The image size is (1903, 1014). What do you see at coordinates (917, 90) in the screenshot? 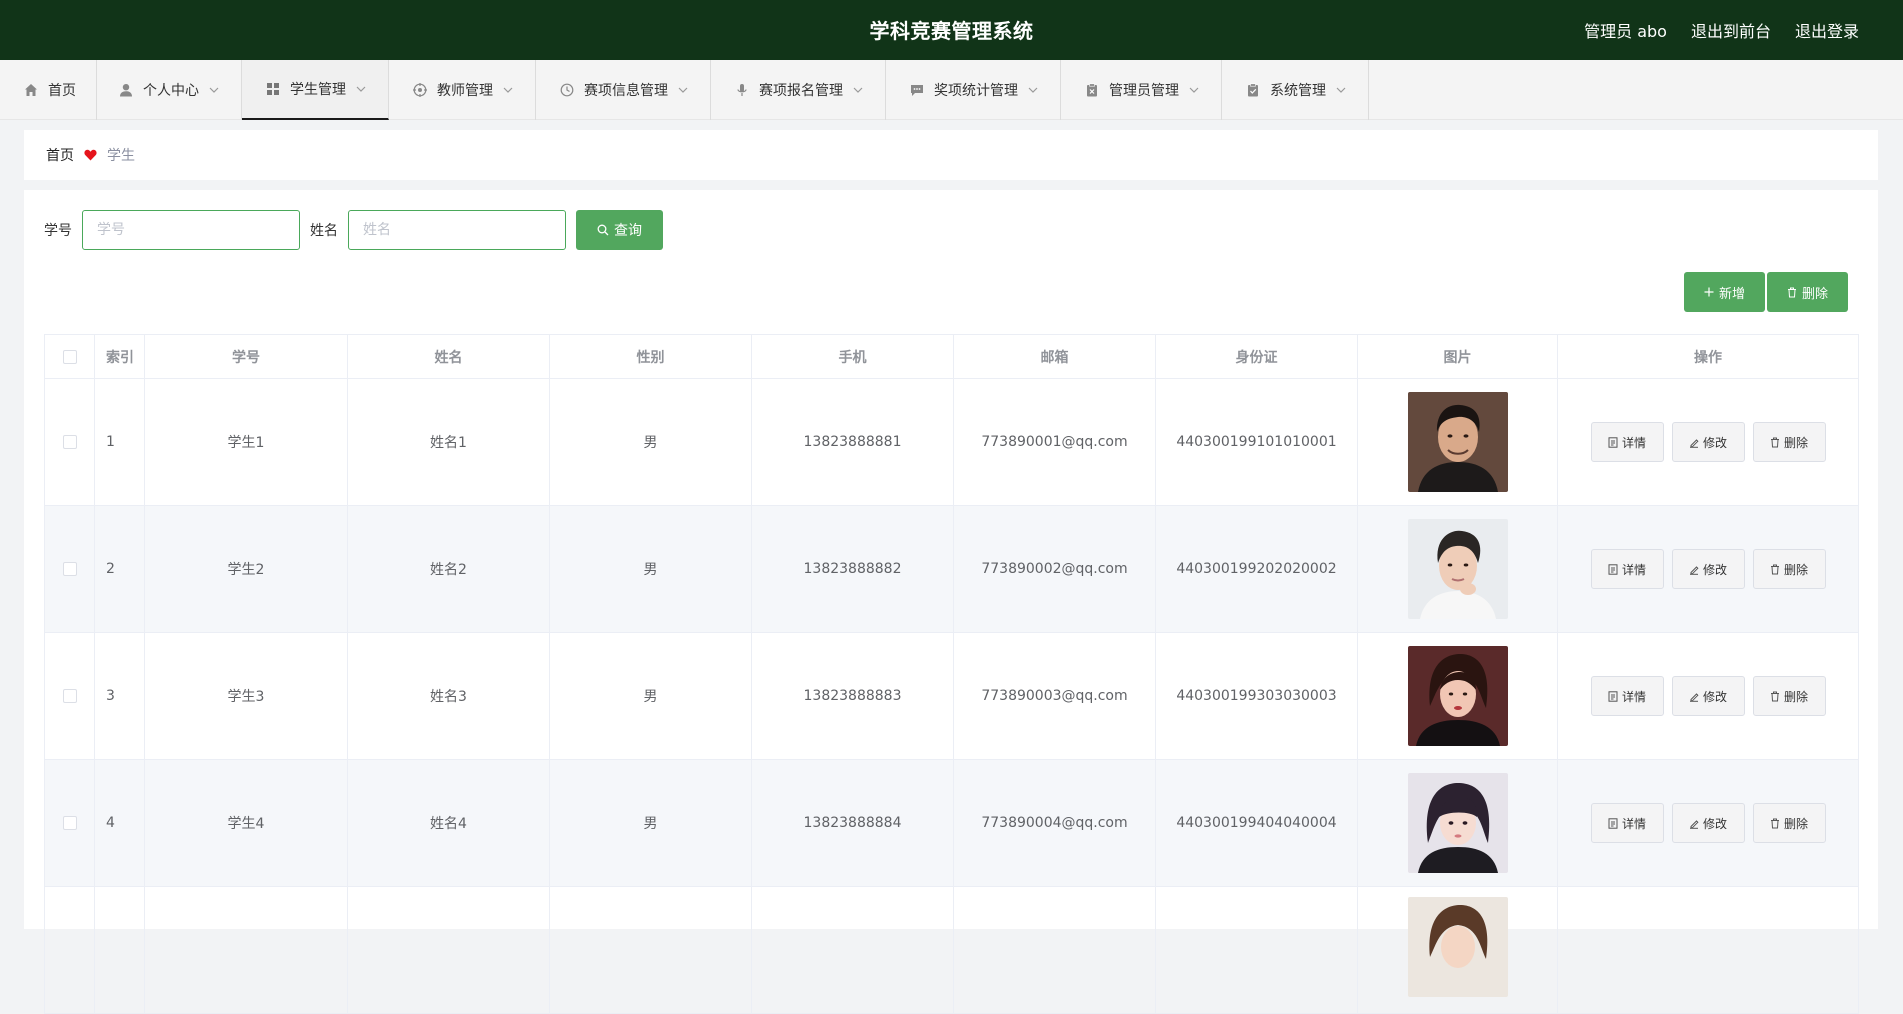
I see `chat-icon` at bounding box center [917, 90].